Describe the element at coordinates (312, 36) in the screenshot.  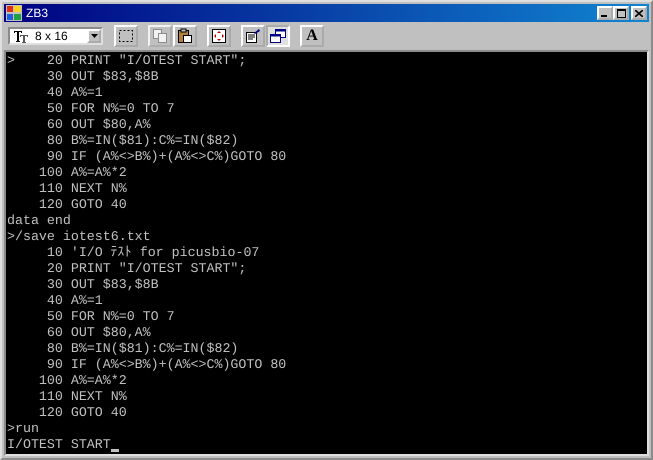
I see `font-button: A` at that location.